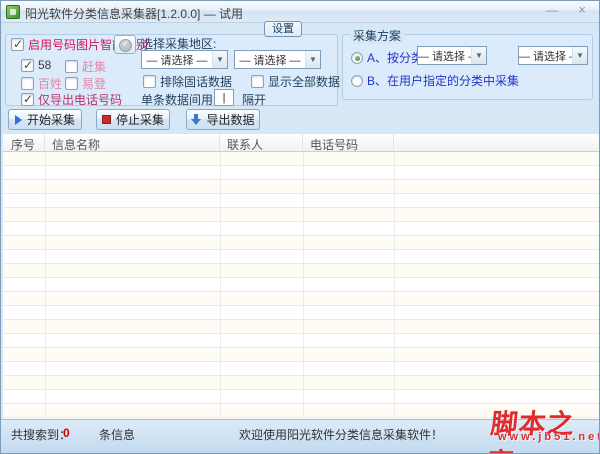  I want to click on region-dropdown-1: — 请选择 — ▼, so click(184, 59).